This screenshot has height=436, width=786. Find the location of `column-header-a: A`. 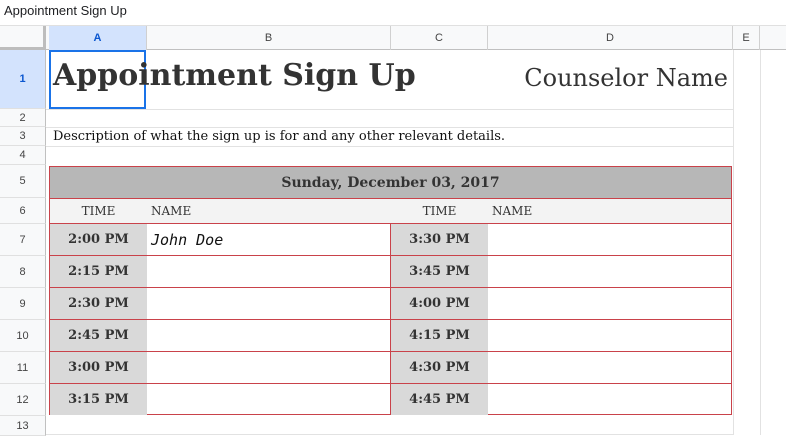

column-header-a: A is located at coordinates (98, 38).